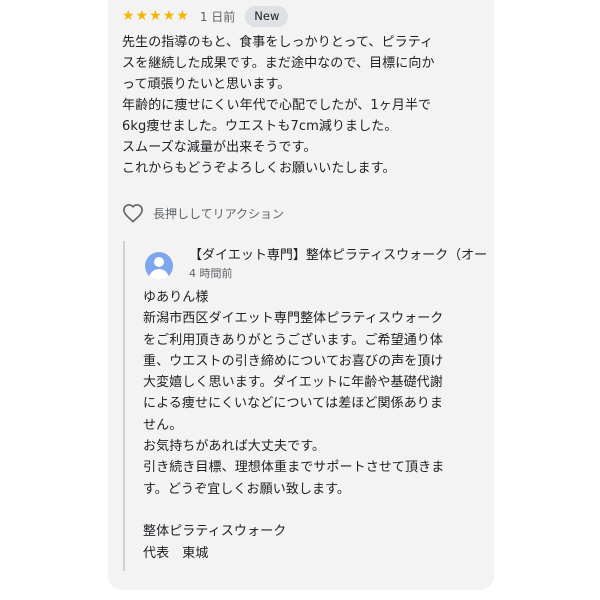 Image resolution: width=600 pixels, height=600 pixels. I want to click on person-avatar-icon, so click(159, 266).